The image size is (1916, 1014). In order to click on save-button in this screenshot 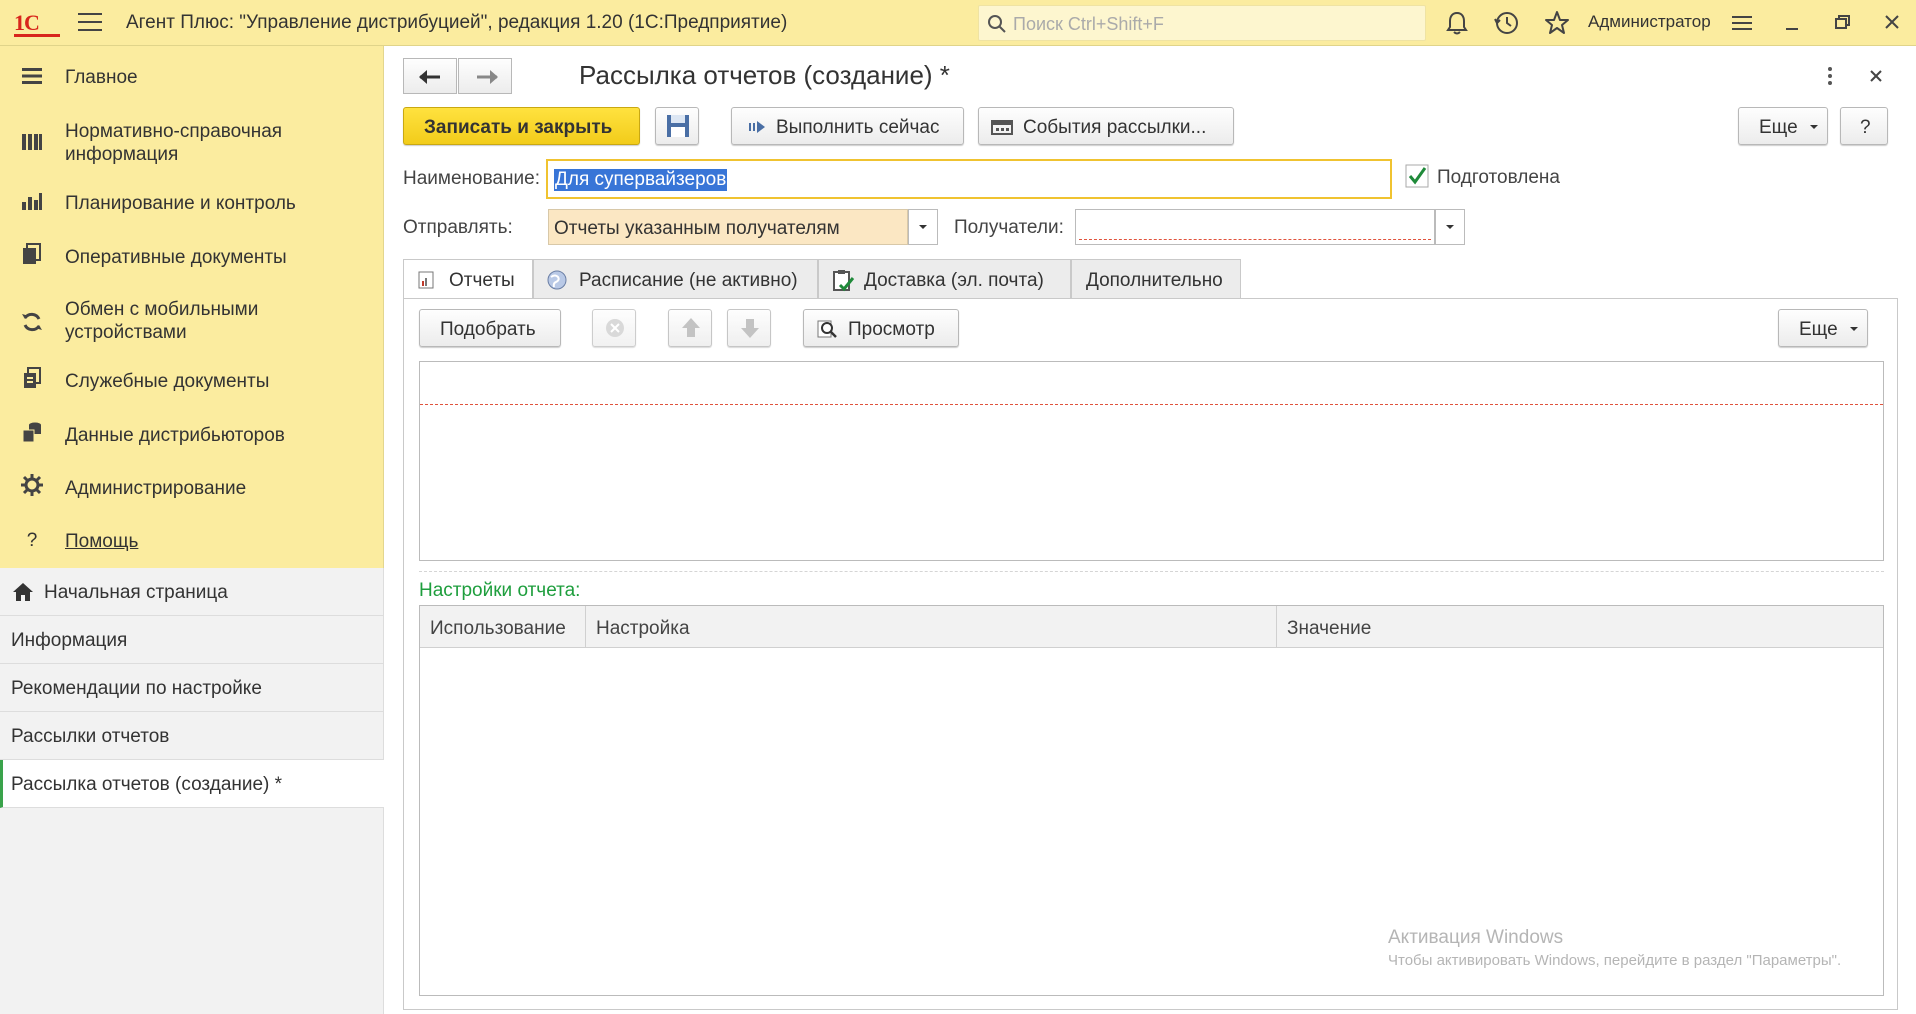, I will do `click(677, 126)`.